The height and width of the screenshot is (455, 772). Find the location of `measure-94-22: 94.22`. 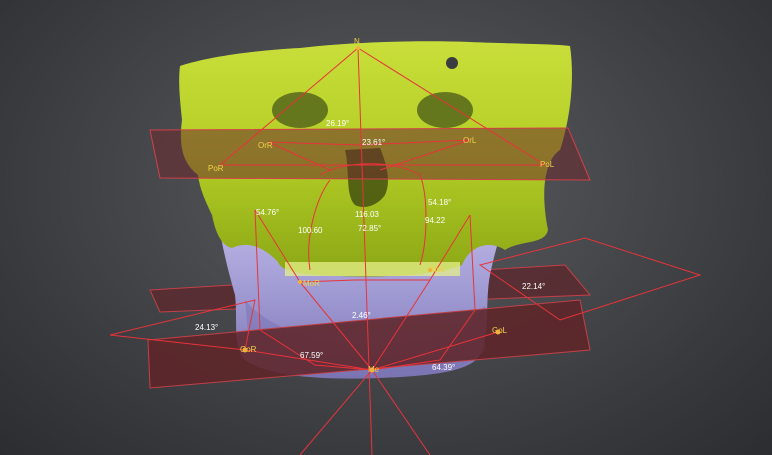

measure-94-22: 94.22 is located at coordinates (435, 220).